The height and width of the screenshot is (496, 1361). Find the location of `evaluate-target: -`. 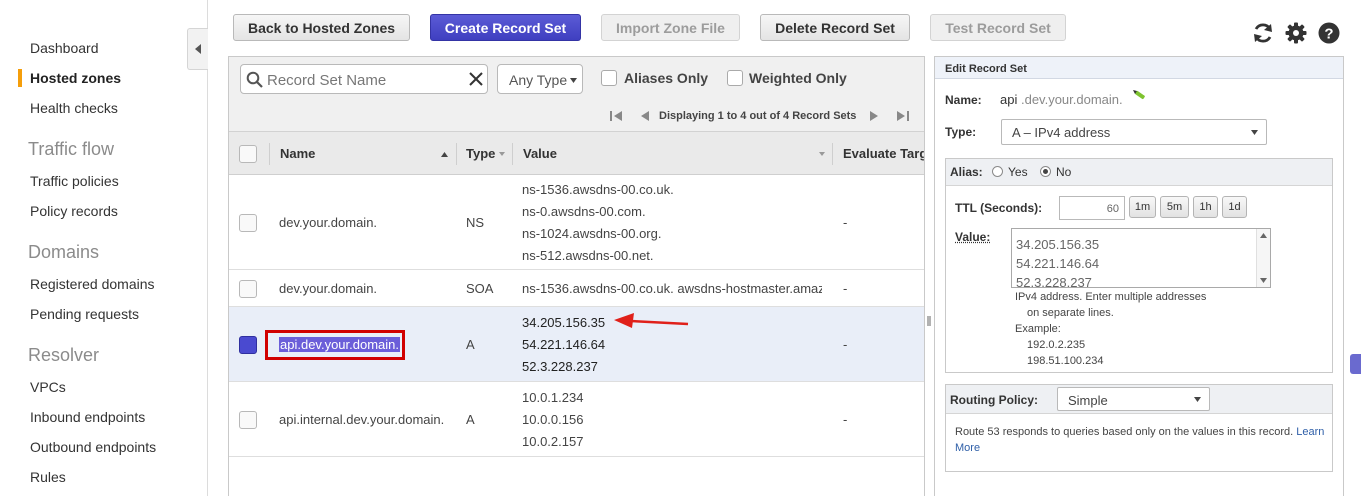

evaluate-target: - is located at coordinates (845, 288).